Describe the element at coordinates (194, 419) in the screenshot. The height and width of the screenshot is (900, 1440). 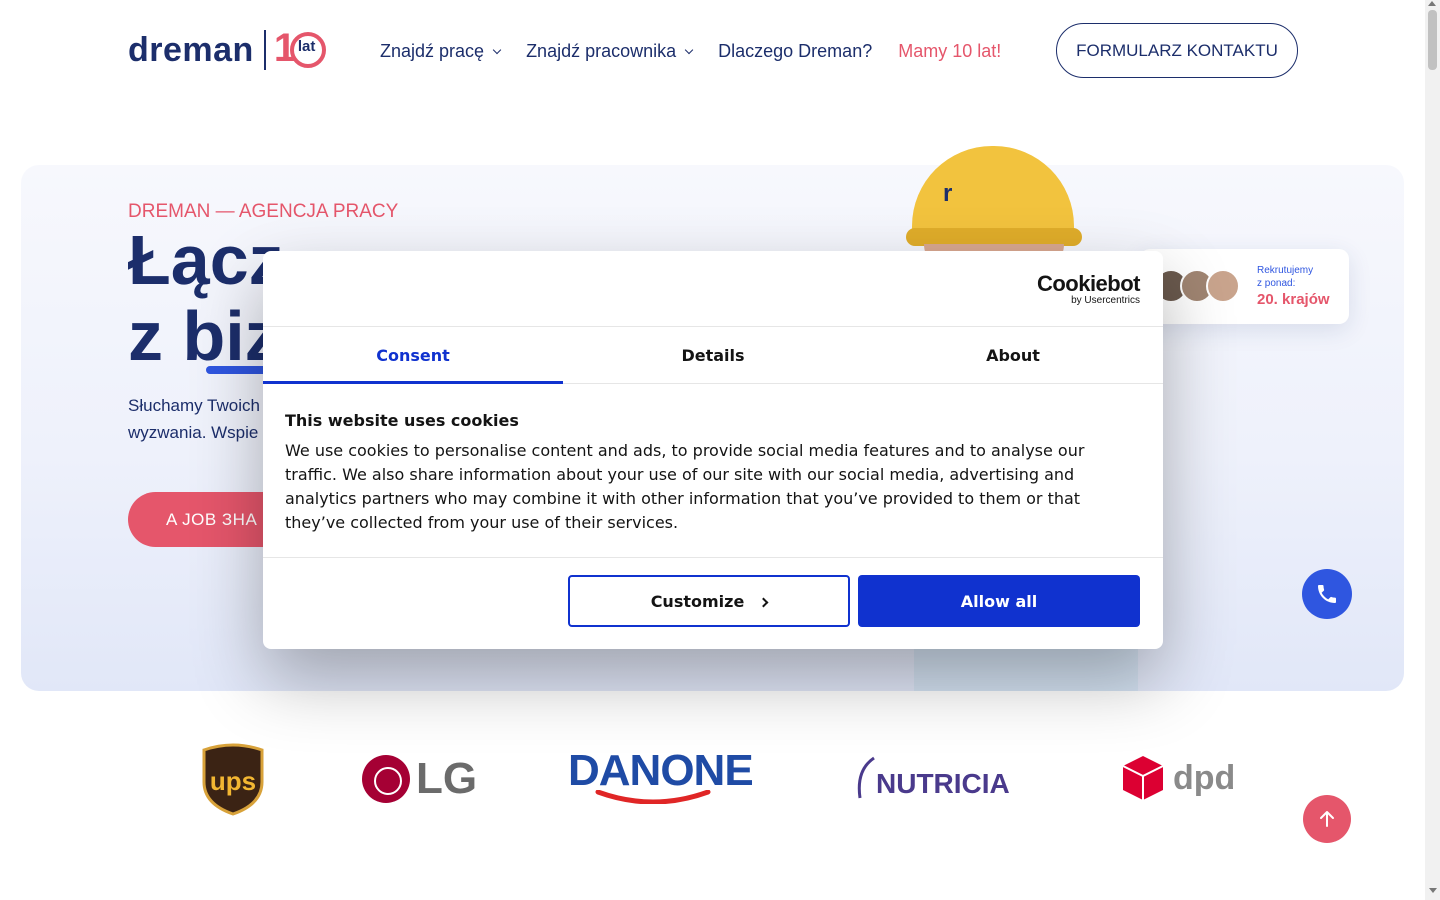
I see `hero-subtext: Słuchamy Twoich wyzwania. Wspie` at that location.